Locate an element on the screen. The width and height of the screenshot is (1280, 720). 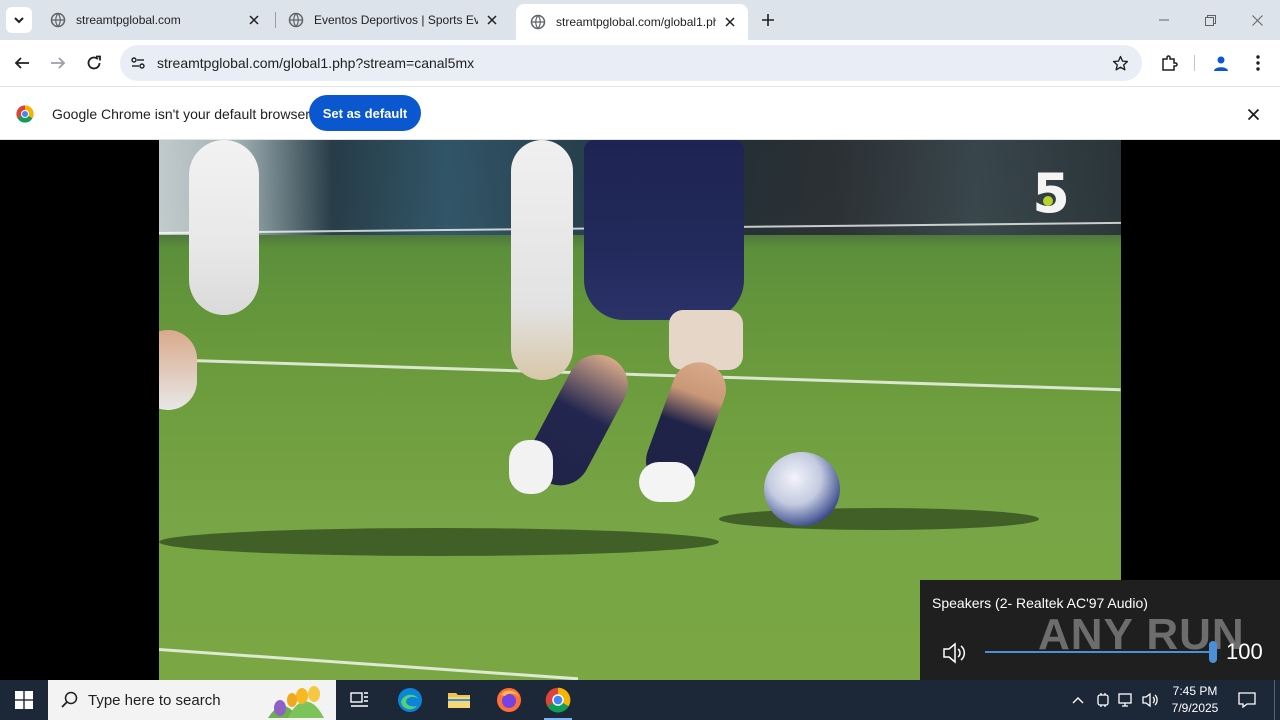
restore-icon is located at coordinates (1210, 20).